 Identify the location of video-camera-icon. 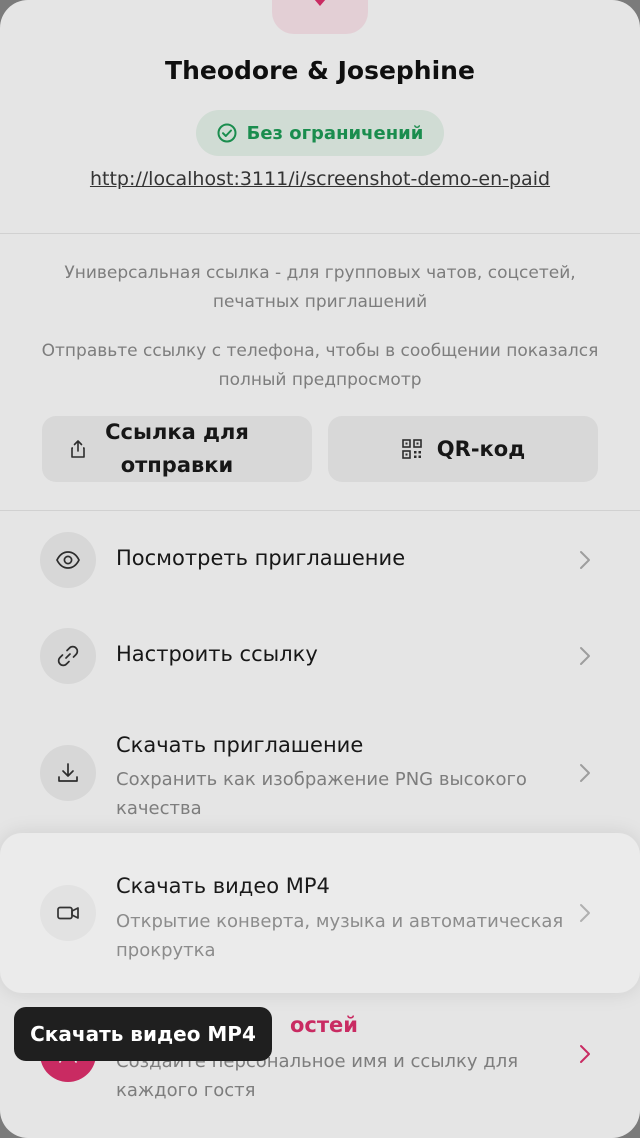
(68, 913).